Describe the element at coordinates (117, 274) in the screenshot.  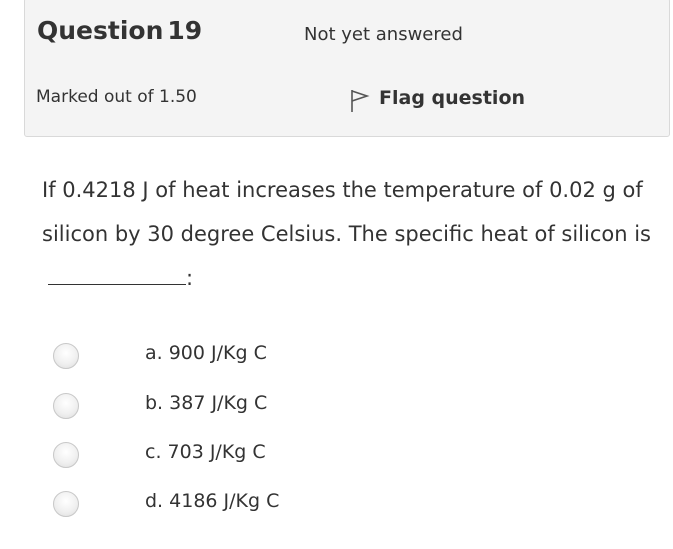
I see `answer-blank` at that location.